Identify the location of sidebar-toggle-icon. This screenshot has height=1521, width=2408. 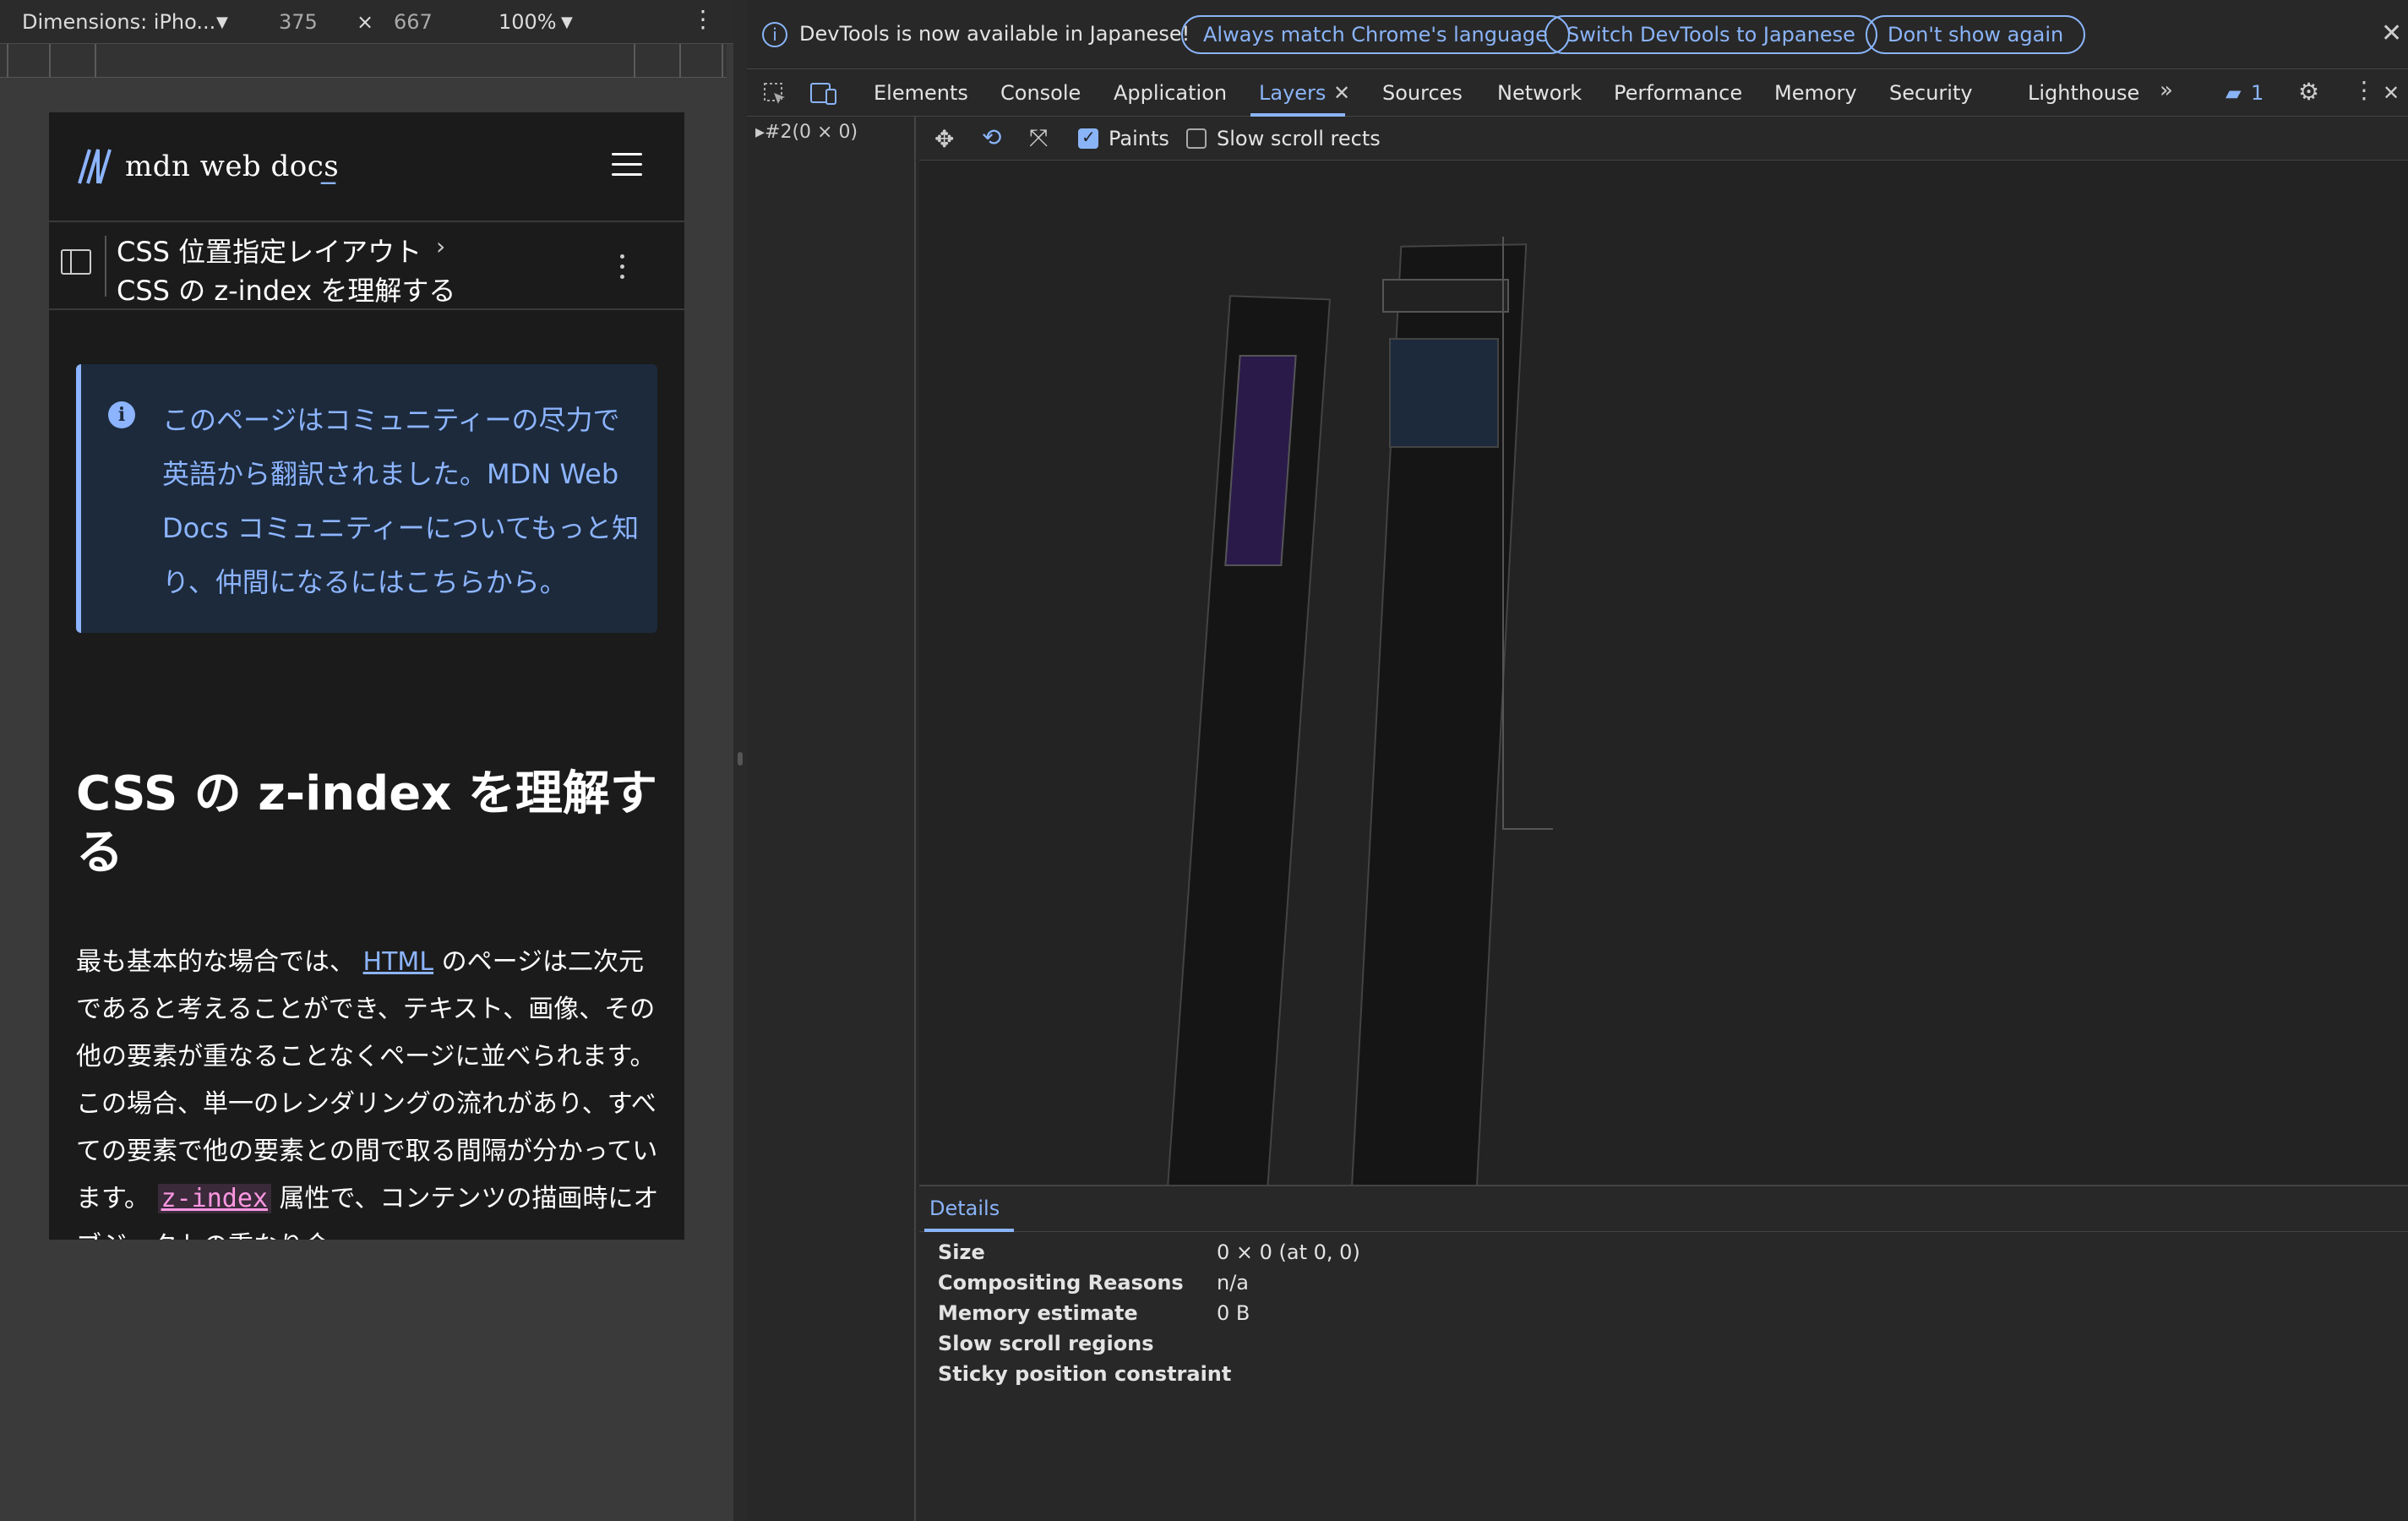
(76, 262).